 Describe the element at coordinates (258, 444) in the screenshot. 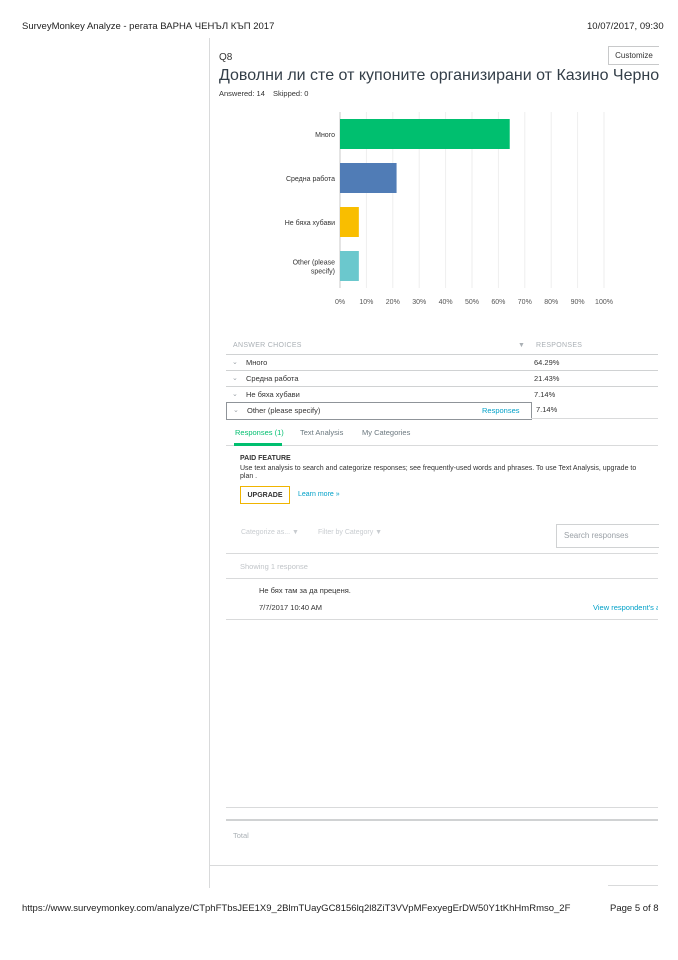

I see `active-tab-underline` at that location.